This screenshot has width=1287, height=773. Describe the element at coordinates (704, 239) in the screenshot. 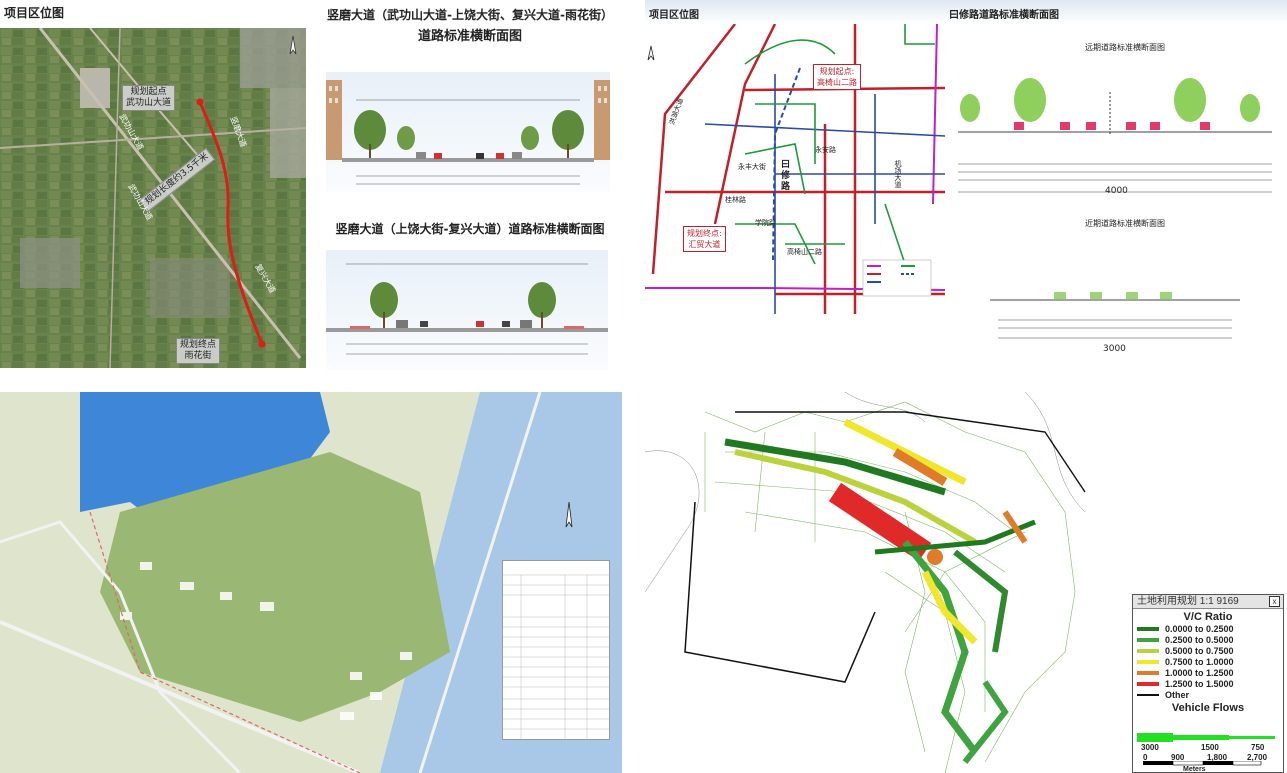

I see `start-point-label: 规划终点: 汇贸大道` at that location.